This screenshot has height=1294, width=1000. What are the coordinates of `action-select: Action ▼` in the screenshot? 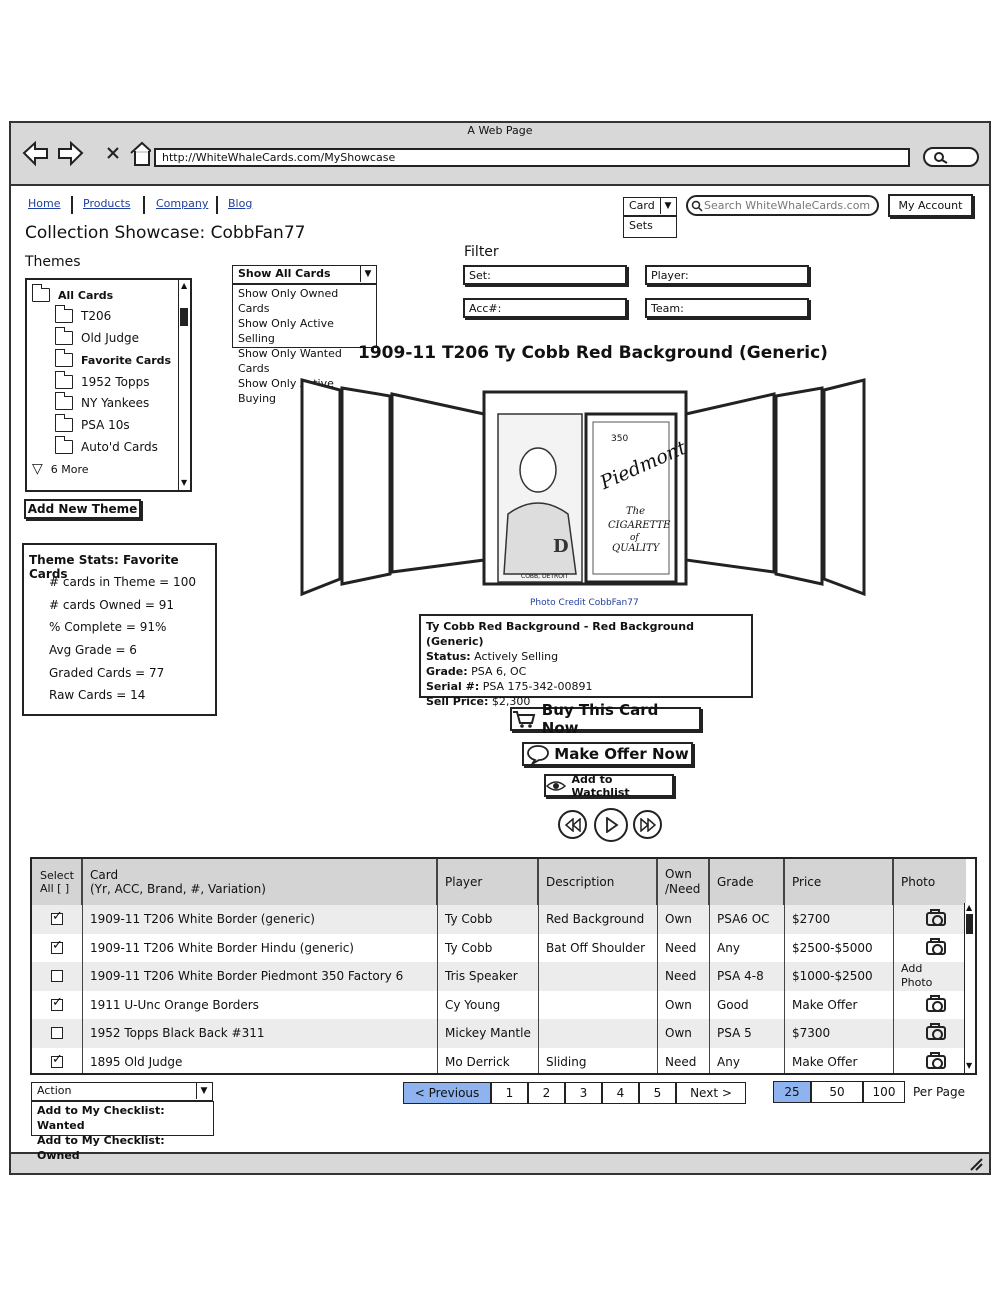 It's located at (122, 1091).